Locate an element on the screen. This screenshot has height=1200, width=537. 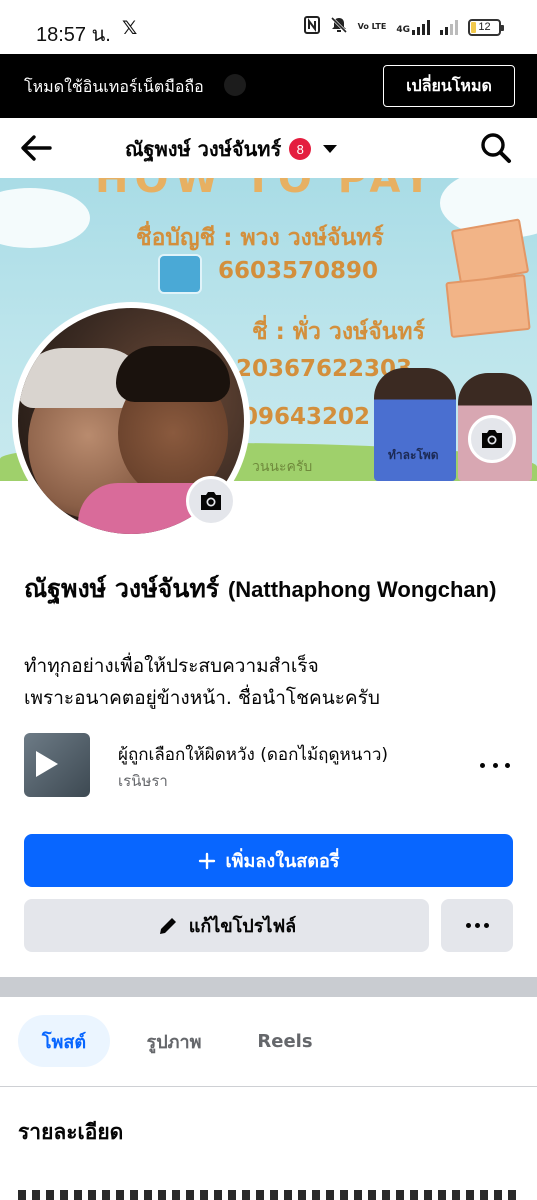
cover-account1-number: 6603570890 is located at coordinates (298, 271).